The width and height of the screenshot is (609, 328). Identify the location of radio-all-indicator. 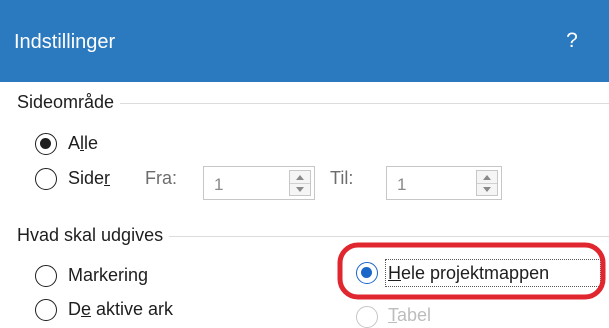
(46, 144).